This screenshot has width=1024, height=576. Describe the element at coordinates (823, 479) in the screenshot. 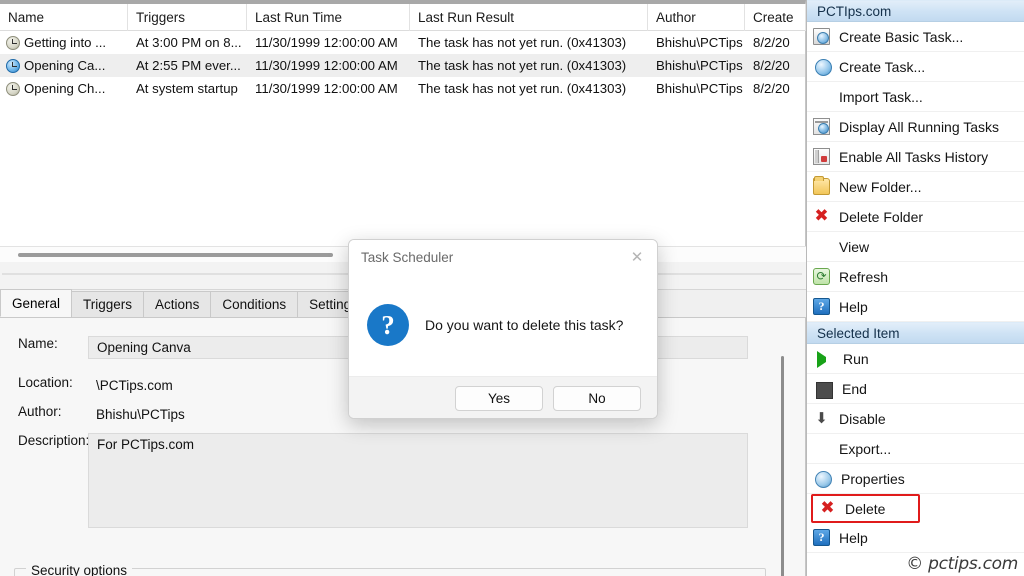

I see `properties-icon` at that location.